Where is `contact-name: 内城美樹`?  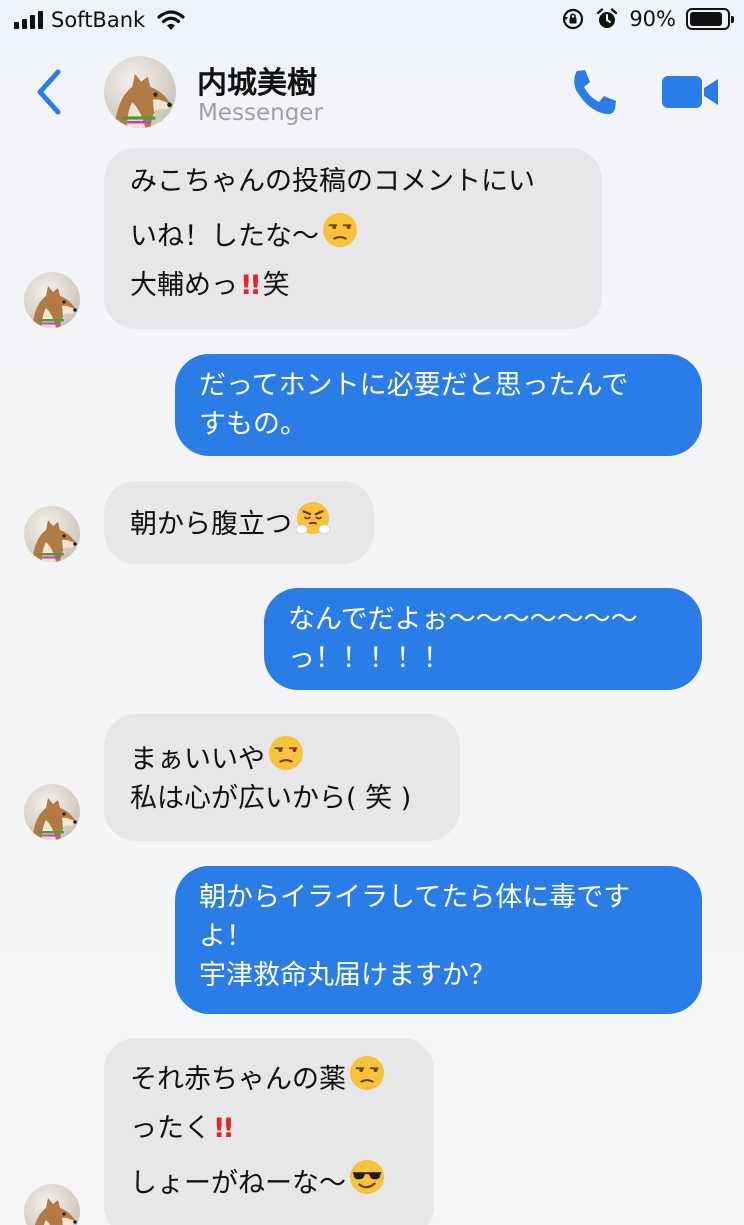 contact-name: 内城美樹 is located at coordinates (257, 80).